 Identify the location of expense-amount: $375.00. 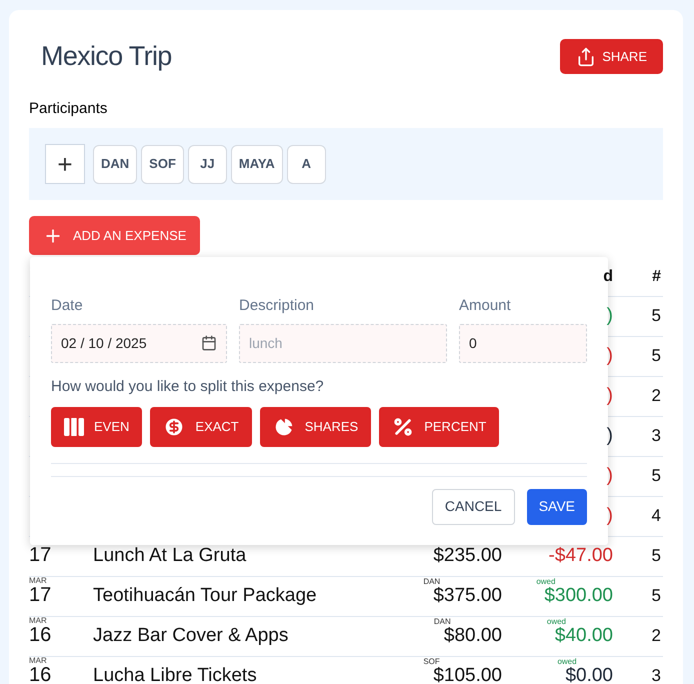
(467, 595).